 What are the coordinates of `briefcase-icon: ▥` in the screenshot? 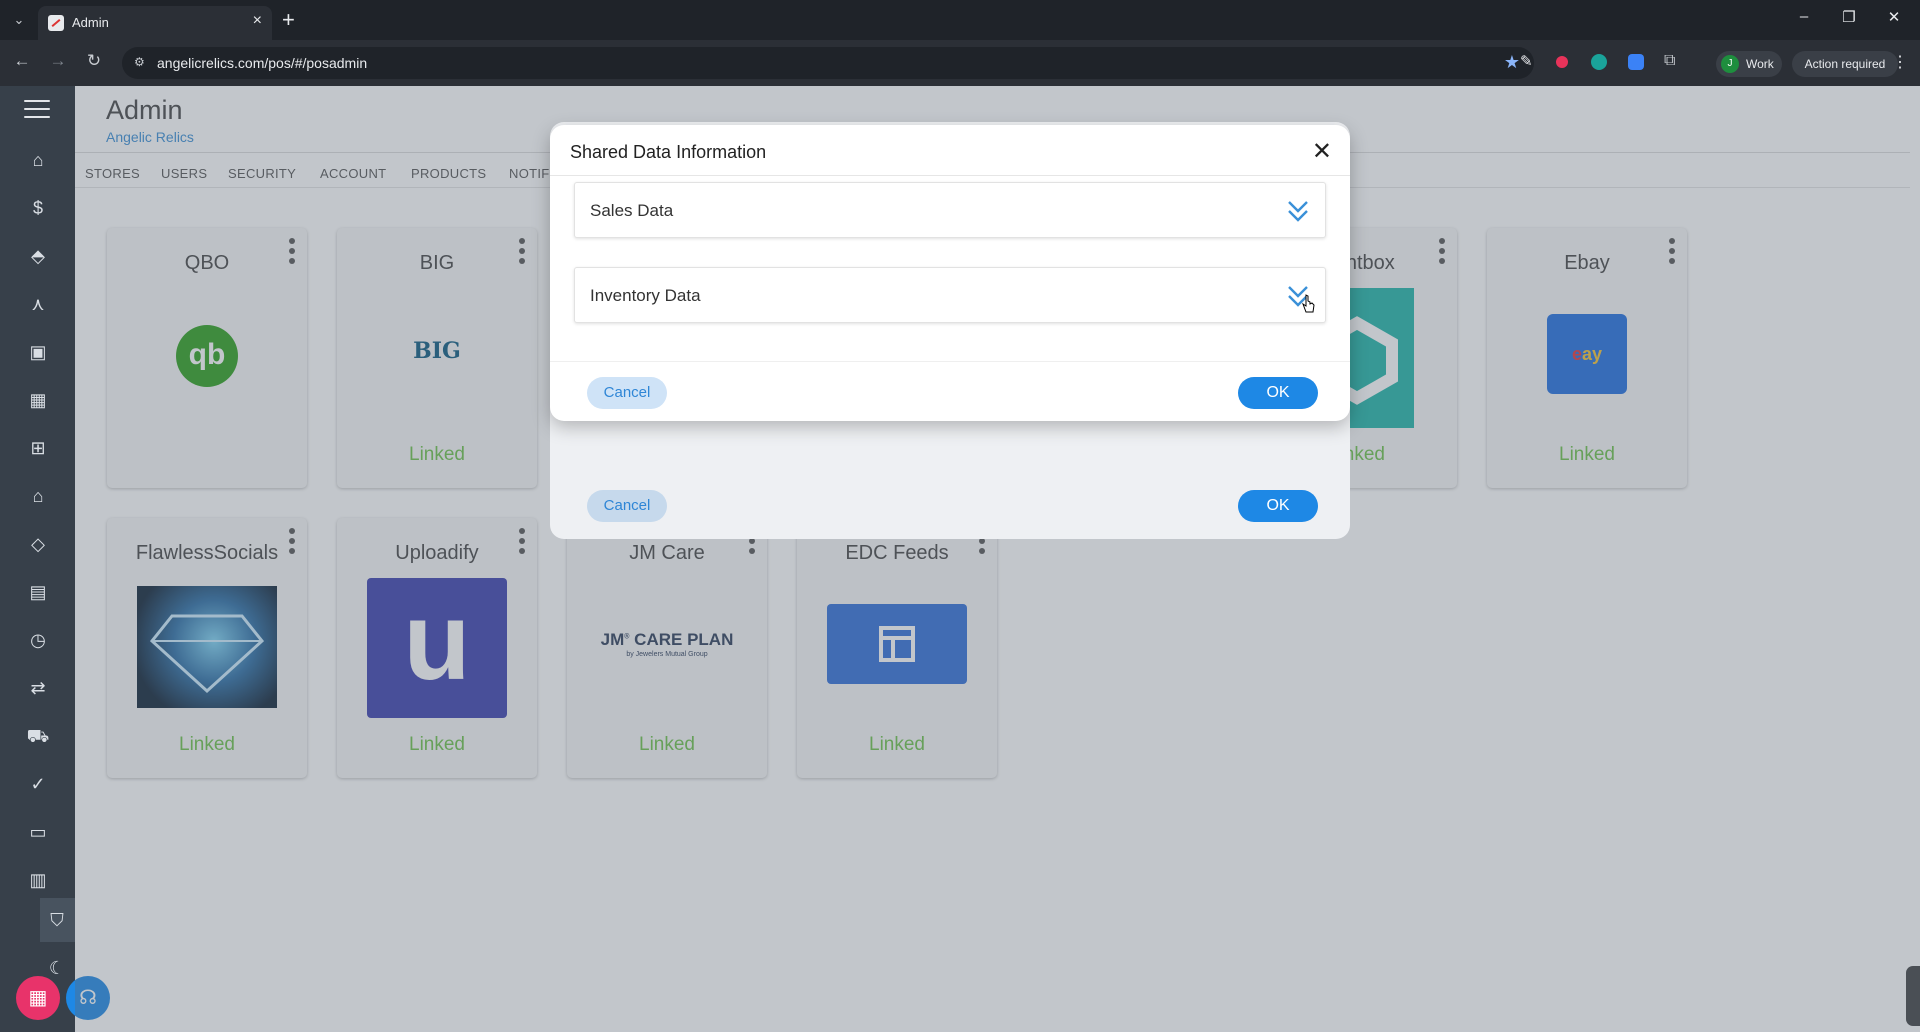 It's located at (38, 880).